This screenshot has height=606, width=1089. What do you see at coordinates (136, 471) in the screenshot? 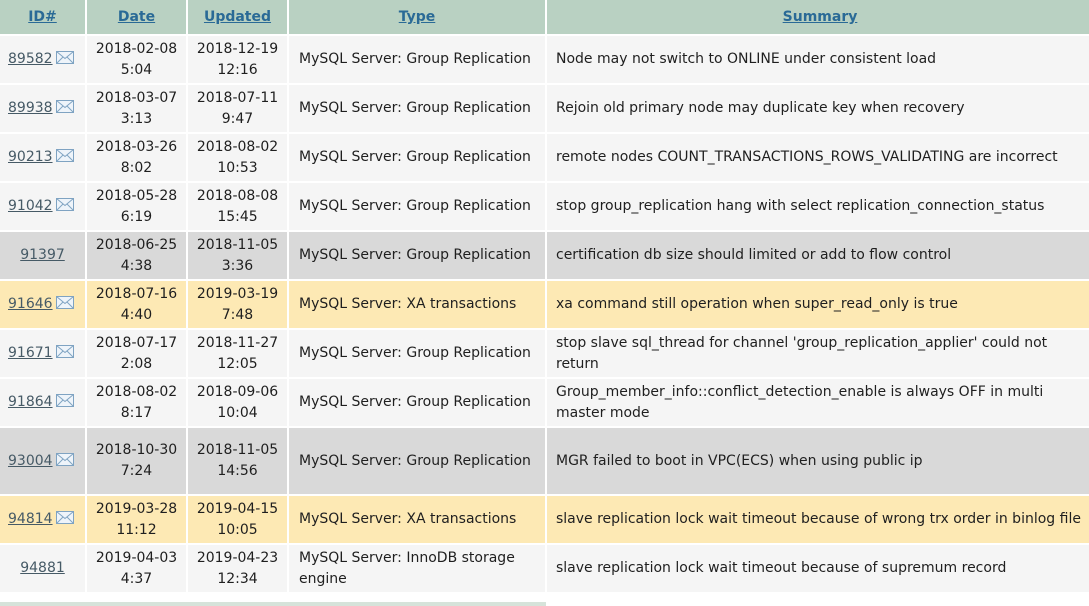
I see `date-time-value: 7:24` at bounding box center [136, 471].